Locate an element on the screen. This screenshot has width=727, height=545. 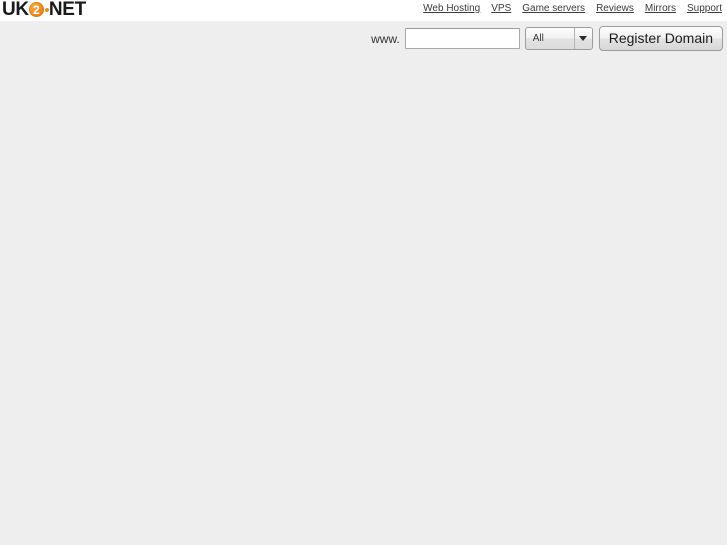
logo-mark-digit: 2 is located at coordinates (36, 9).